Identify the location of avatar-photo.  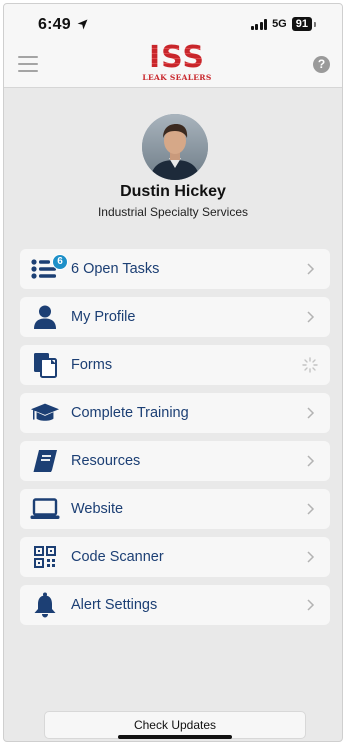
(175, 147).